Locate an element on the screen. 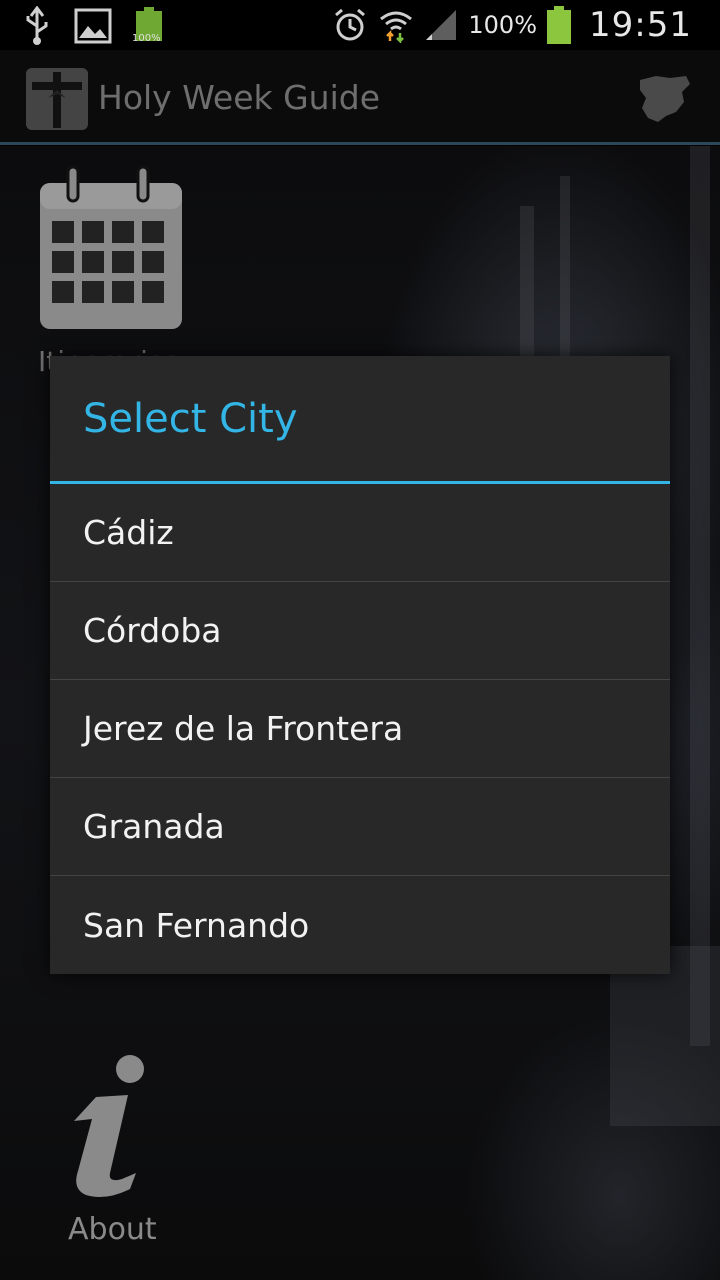  about-label: About is located at coordinates (112, 1229).